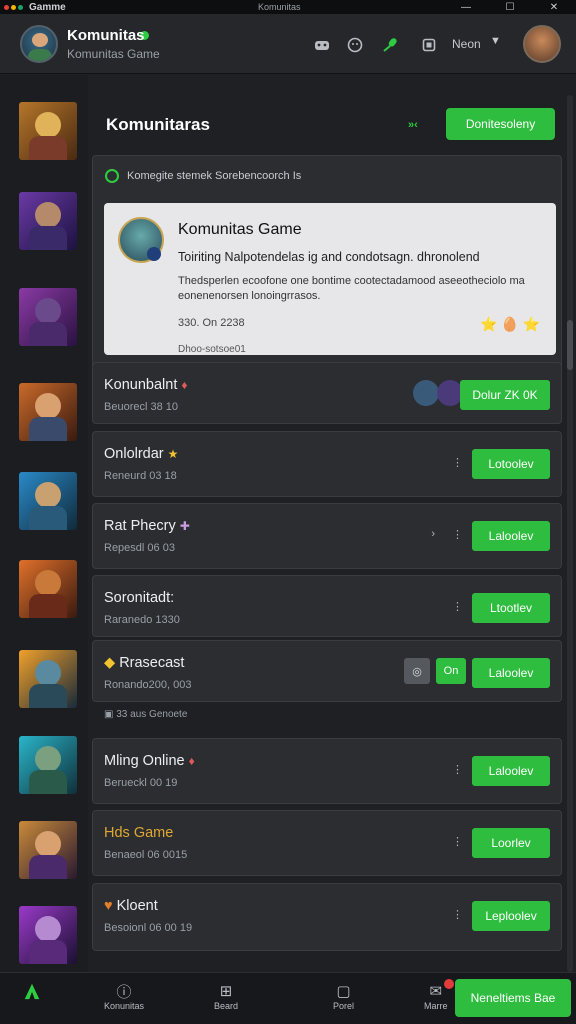 The height and width of the screenshot is (1024, 576). What do you see at coordinates (327, 393) in the screenshot?
I see `game-card: Konunbalnt ♦ Beuorecl 38 10 Dolur ZK 0K` at bounding box center [327, 393].